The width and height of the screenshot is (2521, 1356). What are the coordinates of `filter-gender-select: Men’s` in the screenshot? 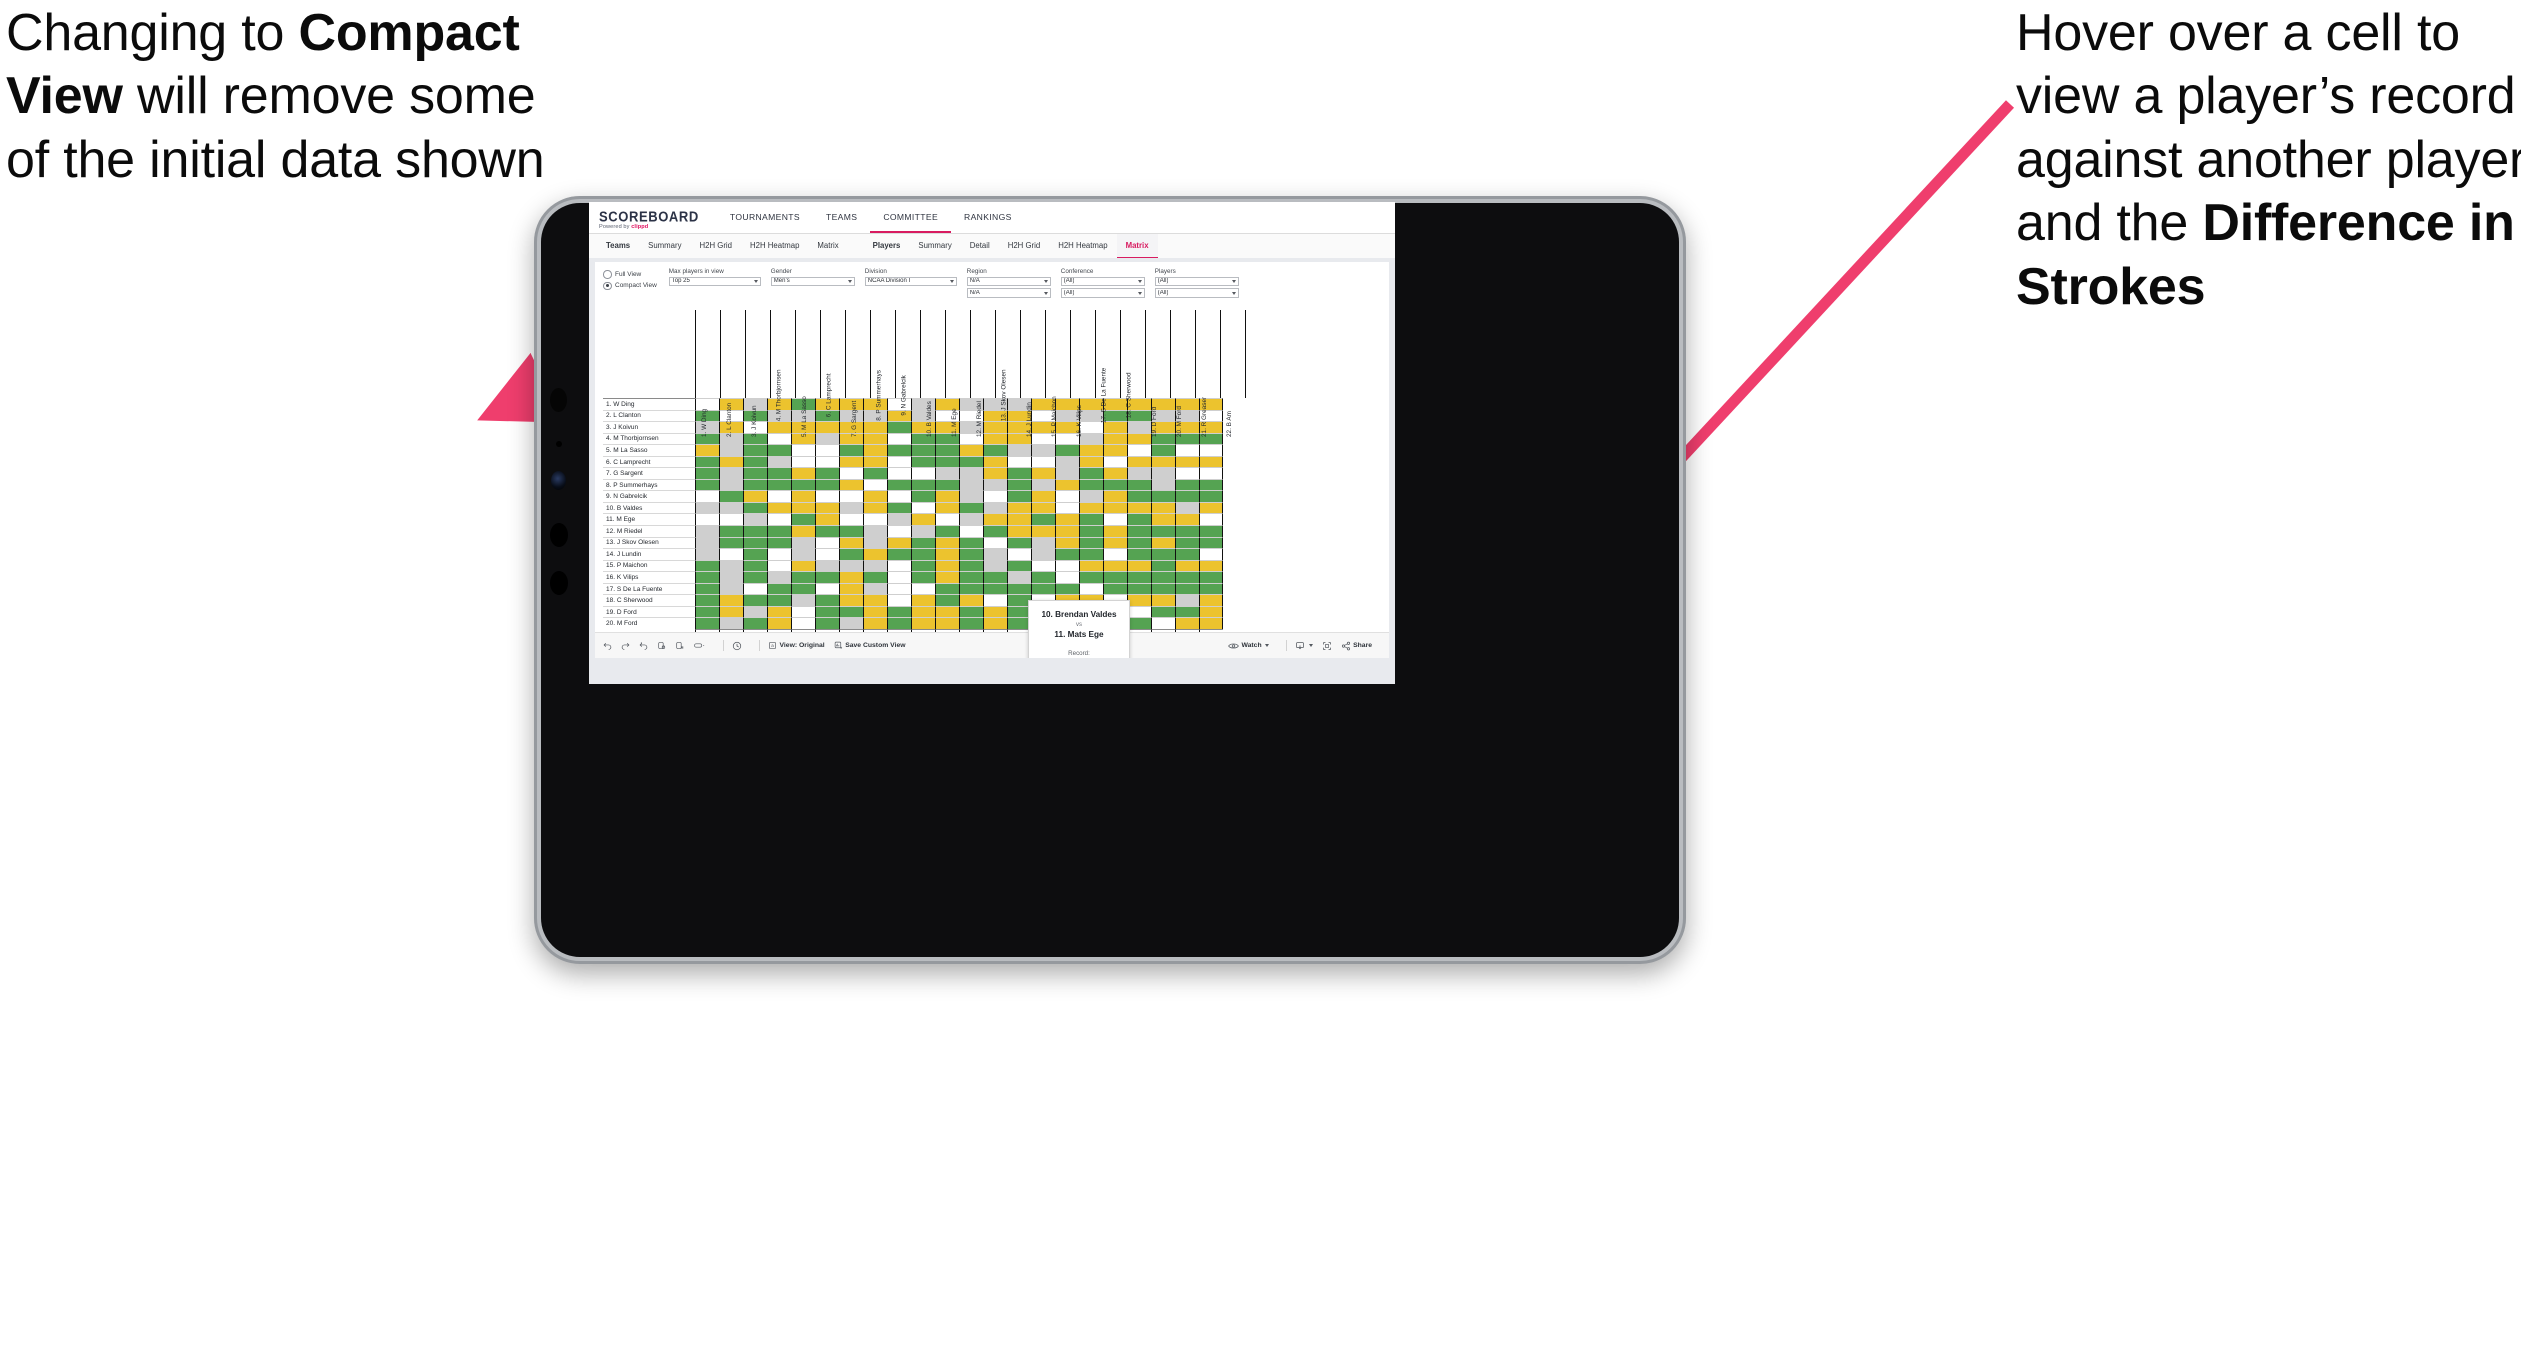 It's located at (812, 281).